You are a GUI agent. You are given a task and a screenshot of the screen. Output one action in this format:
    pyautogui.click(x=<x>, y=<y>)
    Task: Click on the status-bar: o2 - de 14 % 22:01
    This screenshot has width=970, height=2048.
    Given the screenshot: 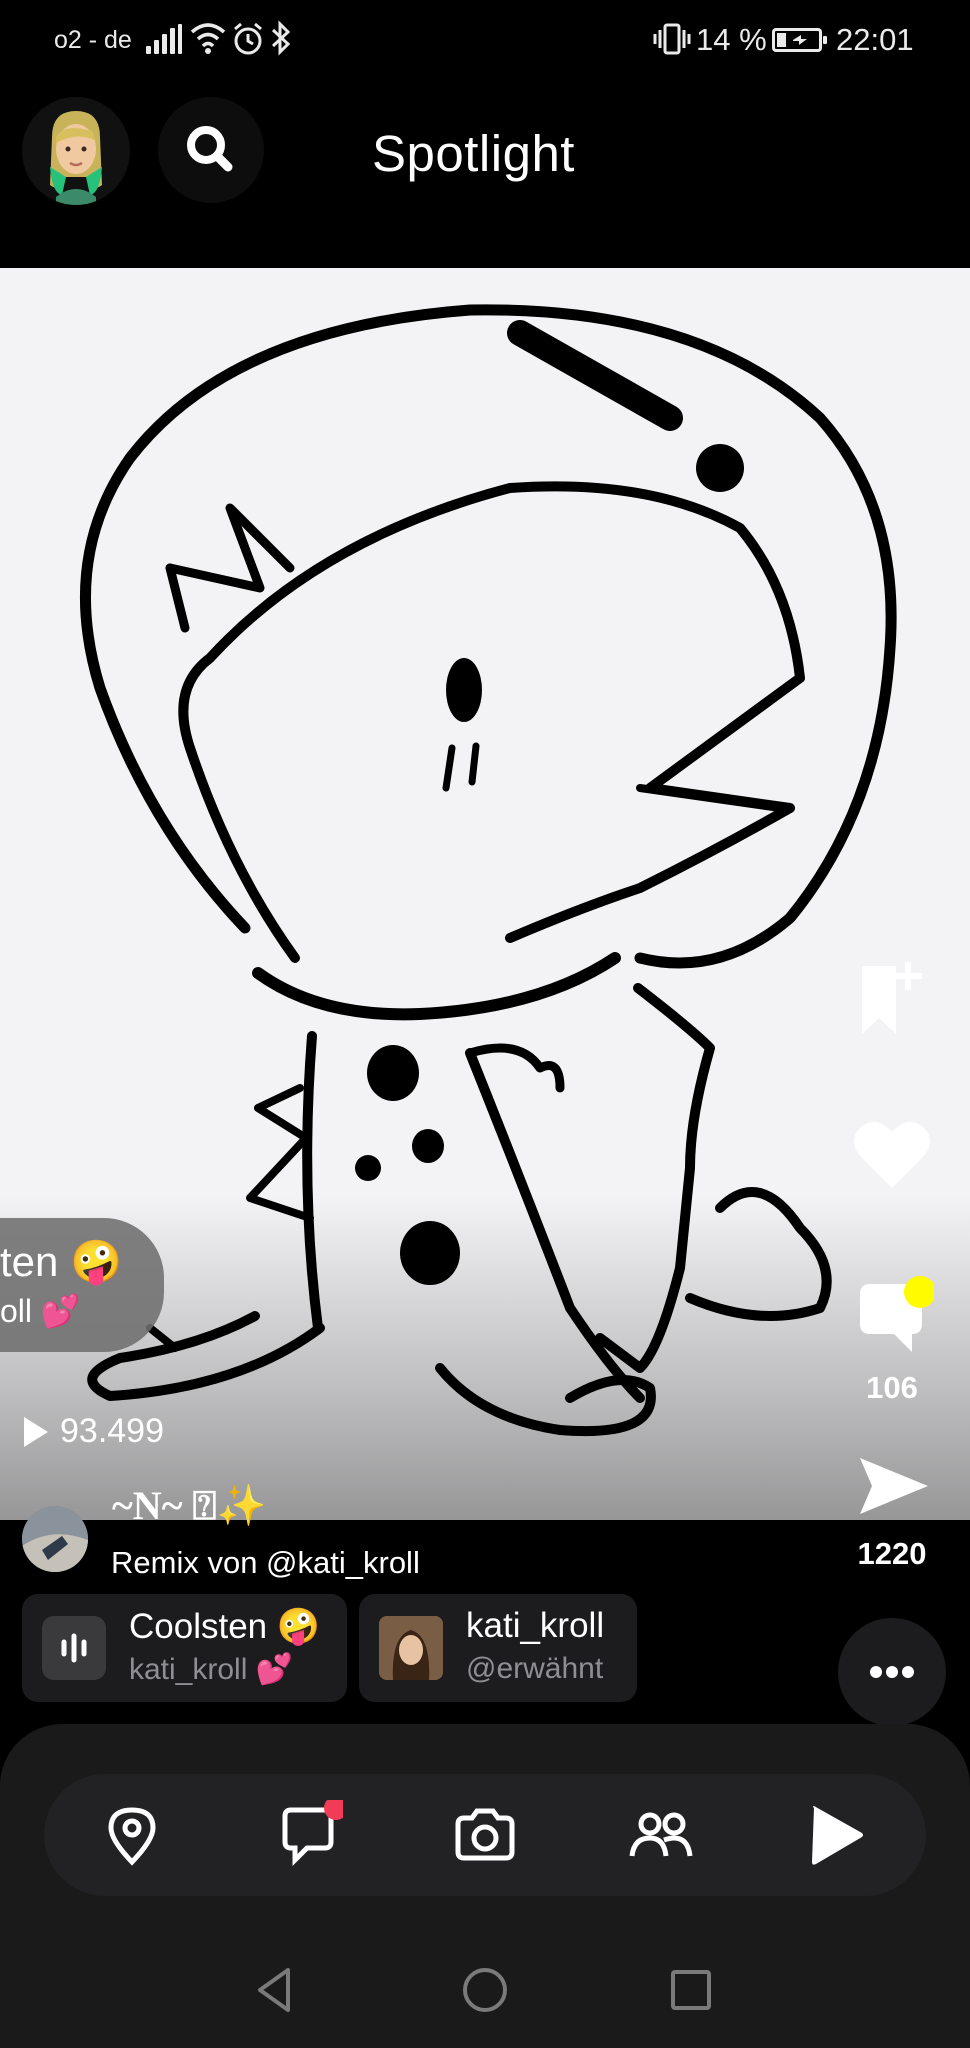 What is the action you would take?
    pyautogui.click(x=485, y=42)
    